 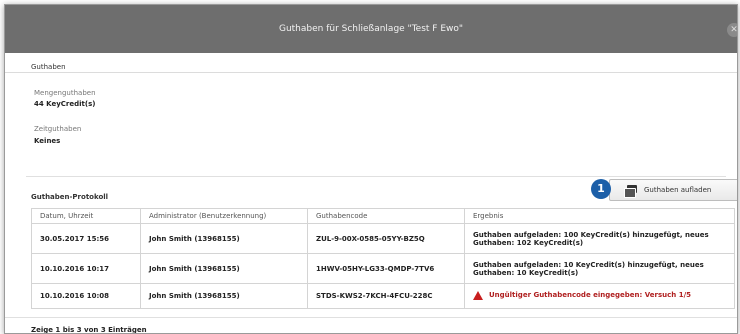 I want to click on zeit-value: Keines, so click(x=47, y=141).